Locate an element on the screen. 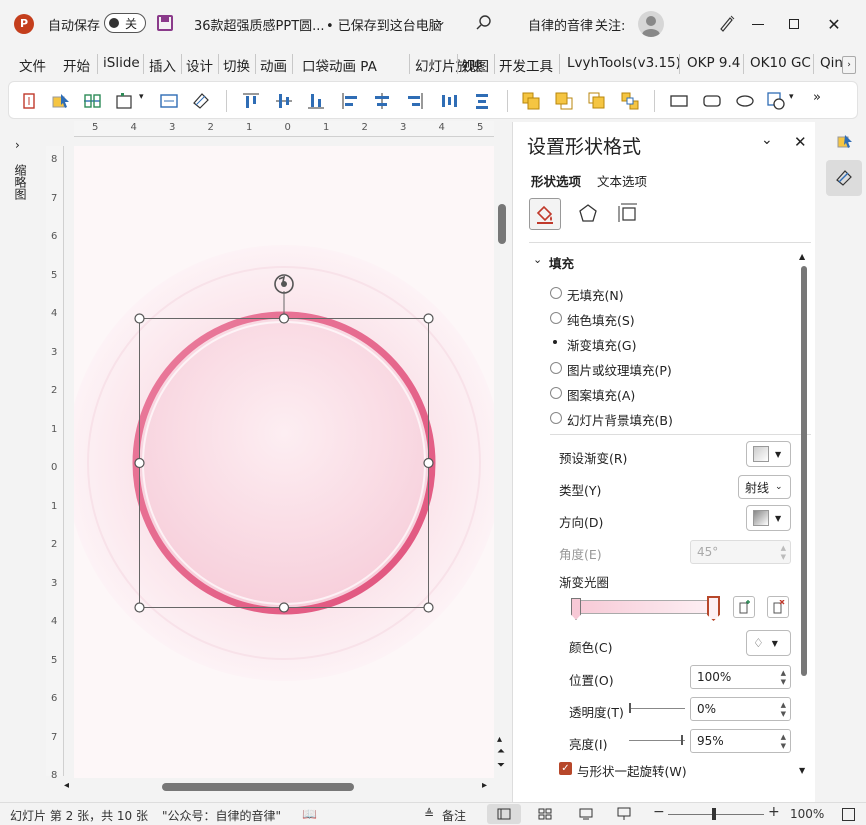 The height and width of the screenshot is (825, 866). slide-sorter-icon is located at coordinates (545, 814).